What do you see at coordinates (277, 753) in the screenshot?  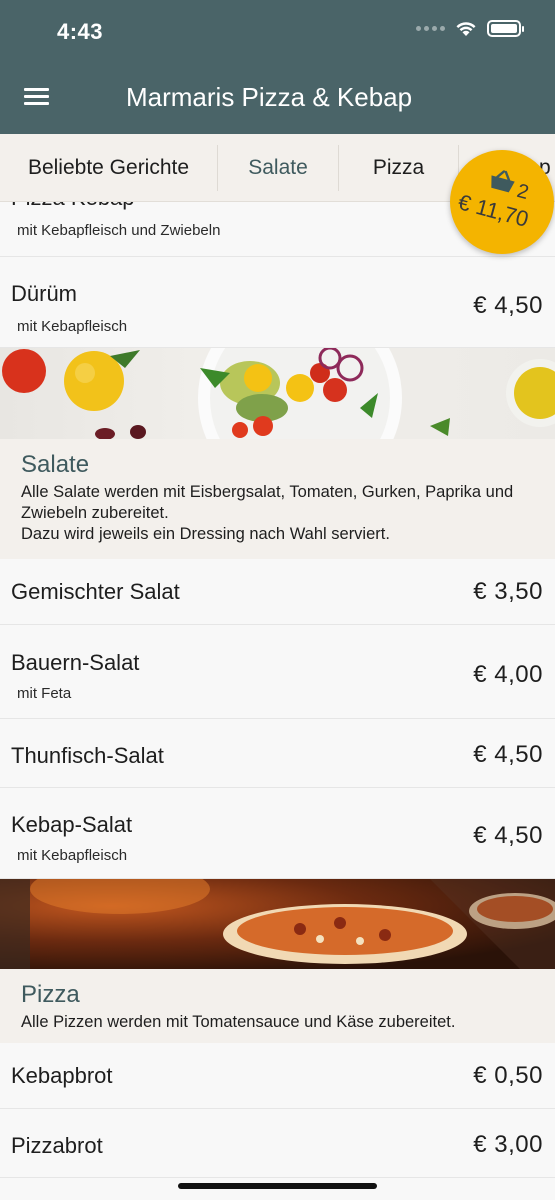 I see `menu-item: Thunfisch-Salat € 4,50` at bounding box center [277, 753].